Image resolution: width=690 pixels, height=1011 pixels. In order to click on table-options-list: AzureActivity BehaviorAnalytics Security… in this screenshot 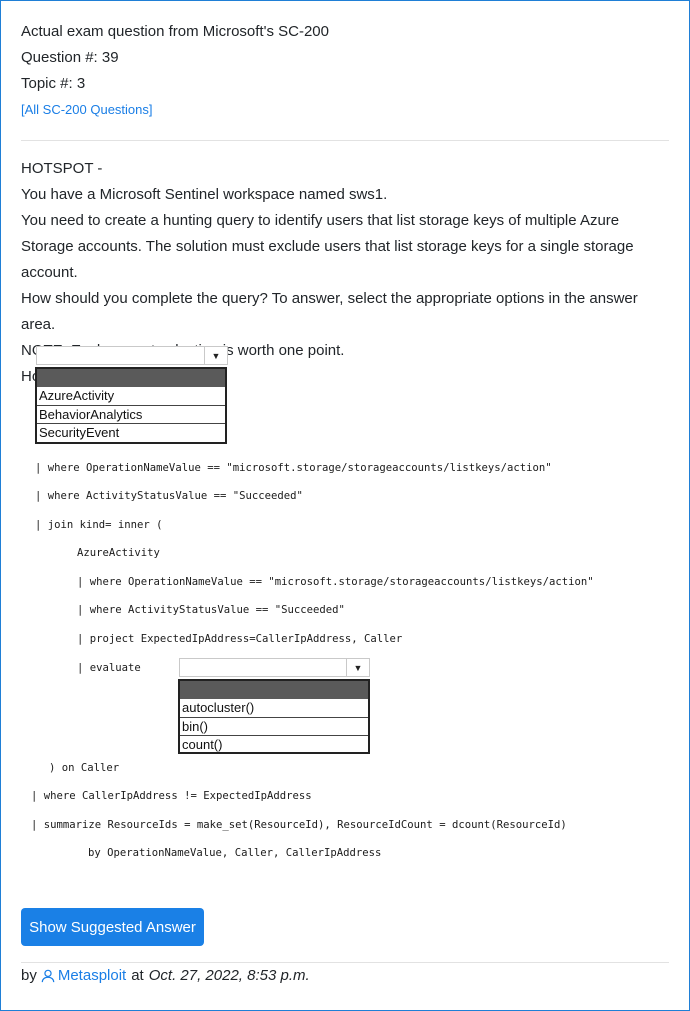, I will do `click(131, 405)`.